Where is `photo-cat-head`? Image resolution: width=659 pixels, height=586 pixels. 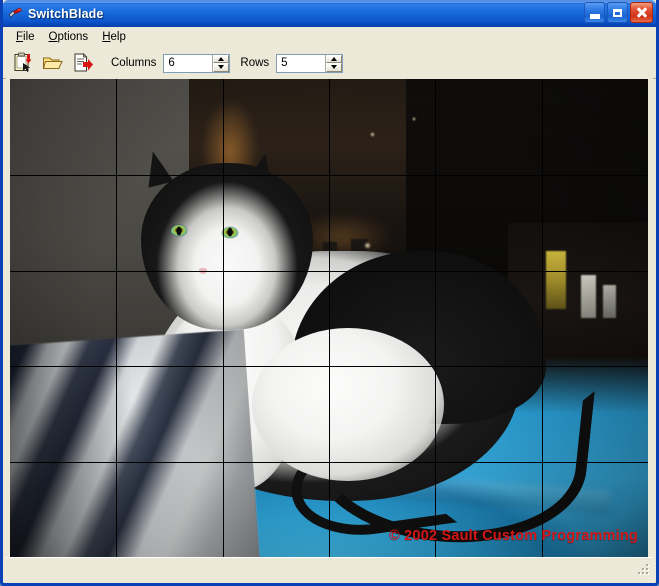
photo-cat-head is located at coordinates (227, 246).